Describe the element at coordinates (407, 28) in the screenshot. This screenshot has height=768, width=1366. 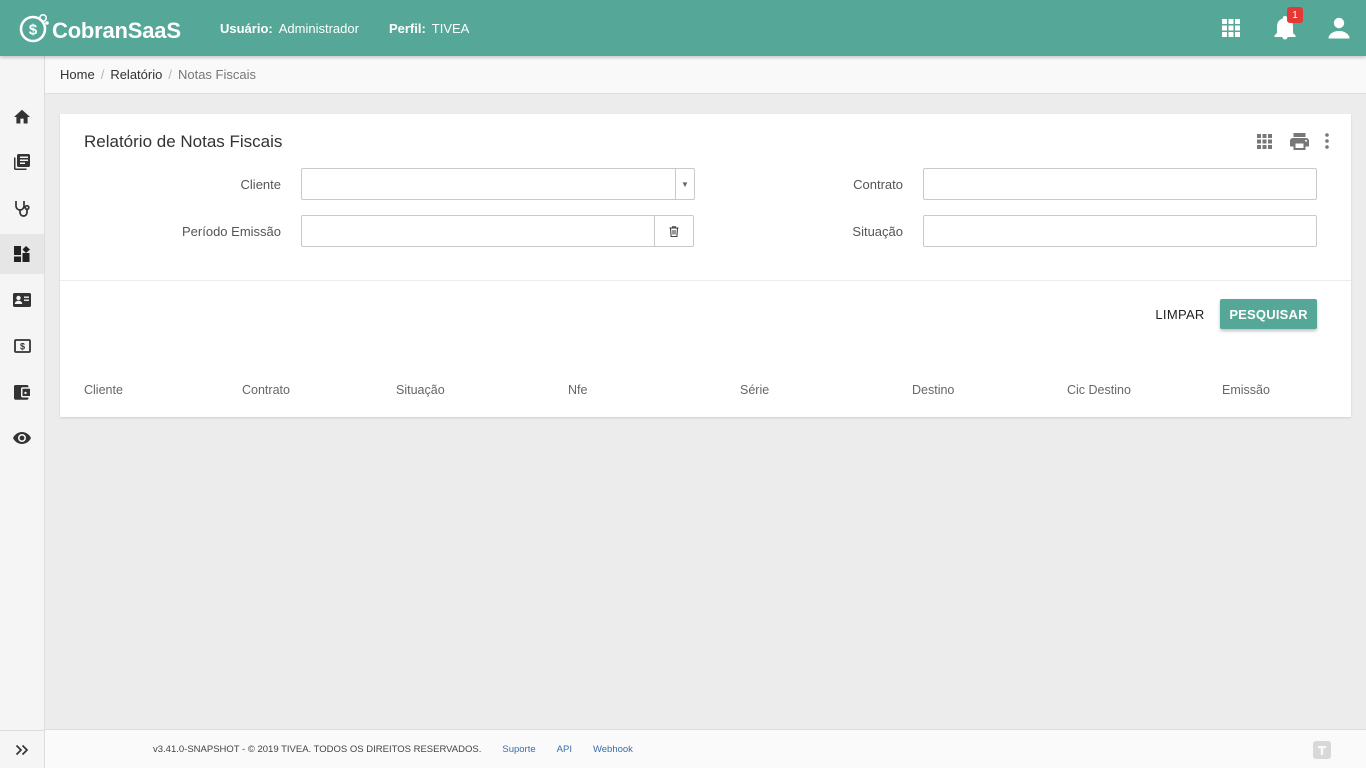
I see `profile-label: Perfil:` at that location.